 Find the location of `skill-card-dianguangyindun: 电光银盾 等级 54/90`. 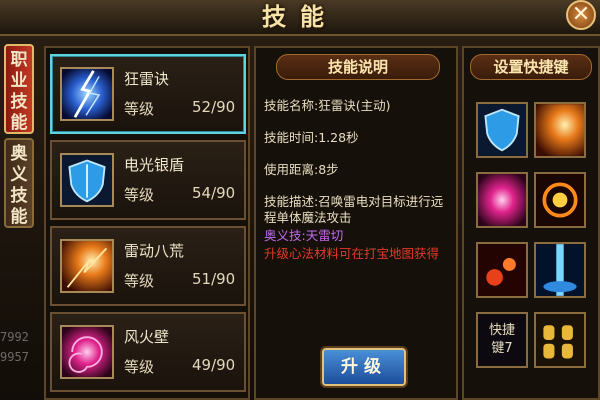

skill-card-dianguangyindun: 电光银盾 等级 54/90 is located at coordinates (148, 180).